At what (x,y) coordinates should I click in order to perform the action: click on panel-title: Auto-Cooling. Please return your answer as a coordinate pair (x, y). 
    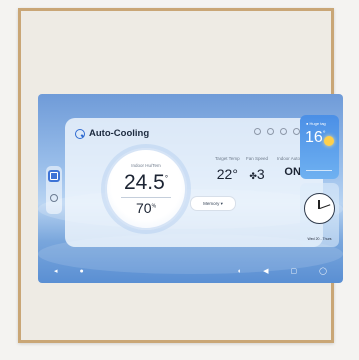
    Looking at the image, I should click on (112, 133).